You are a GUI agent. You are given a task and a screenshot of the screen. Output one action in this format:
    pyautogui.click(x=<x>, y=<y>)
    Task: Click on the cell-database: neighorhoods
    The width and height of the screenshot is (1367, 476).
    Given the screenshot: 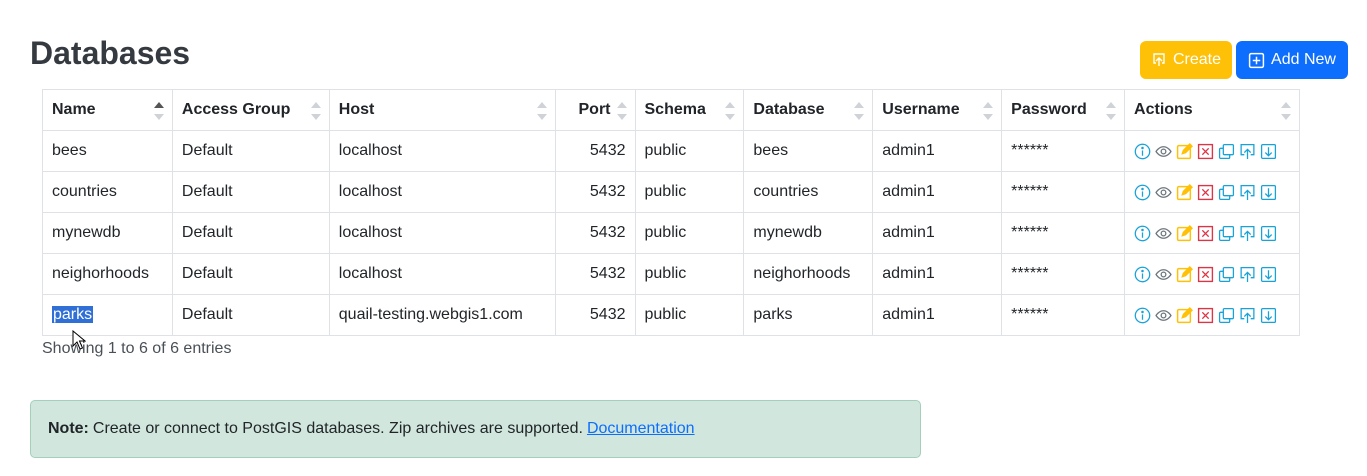 What is the action you would take?
    pyautogui.click(x=808, y=274)
    